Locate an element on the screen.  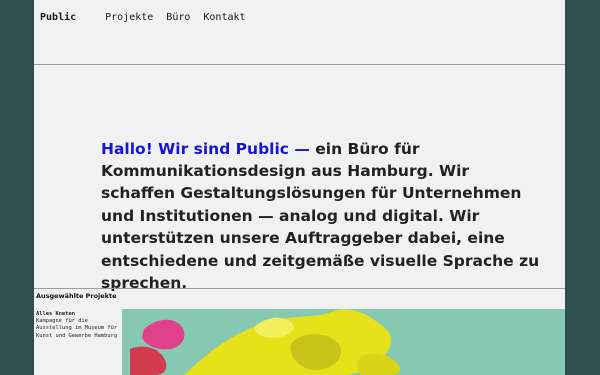
clay-pink-shape is located at coordinates (163, 334).